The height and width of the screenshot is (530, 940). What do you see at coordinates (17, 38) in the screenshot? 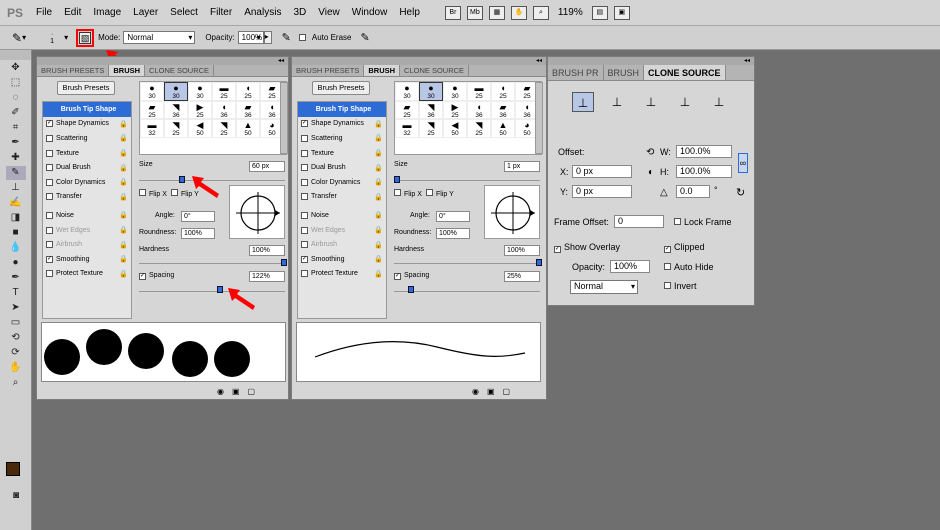
I see `brush-tool-icon: ✎` at bounding box center [17, 38].